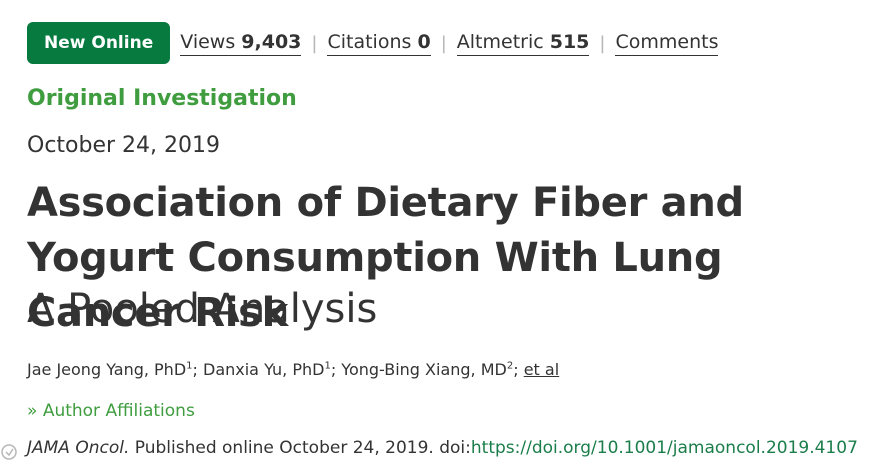 The height and width of the screenshot is (467, 893). I want to click on publication-date: October 24, 2019, so click(124, 145).